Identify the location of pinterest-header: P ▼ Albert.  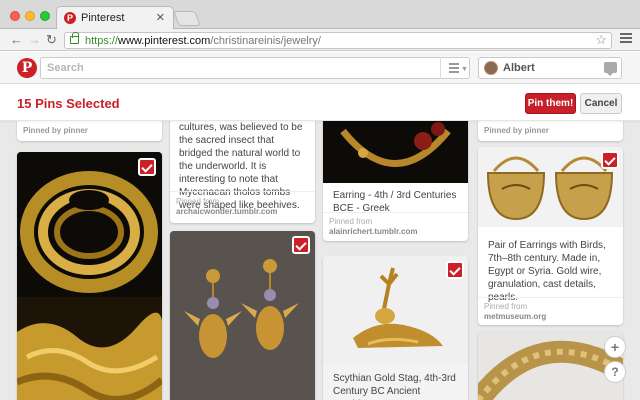
(320, 68).